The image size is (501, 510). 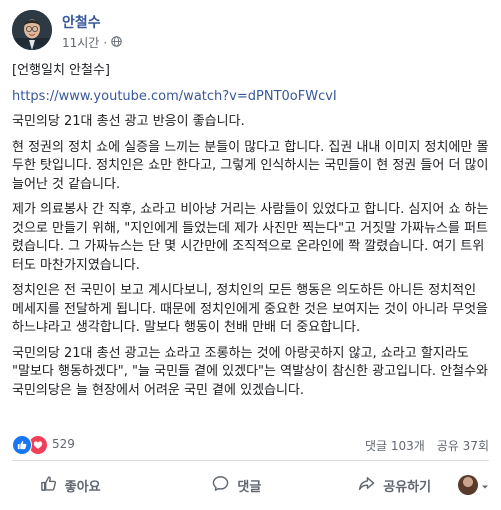 What do you see at coordinates (407, 487) in the screenshot?
I see `share-label: 공유하기` at bounding box center [407, 487].